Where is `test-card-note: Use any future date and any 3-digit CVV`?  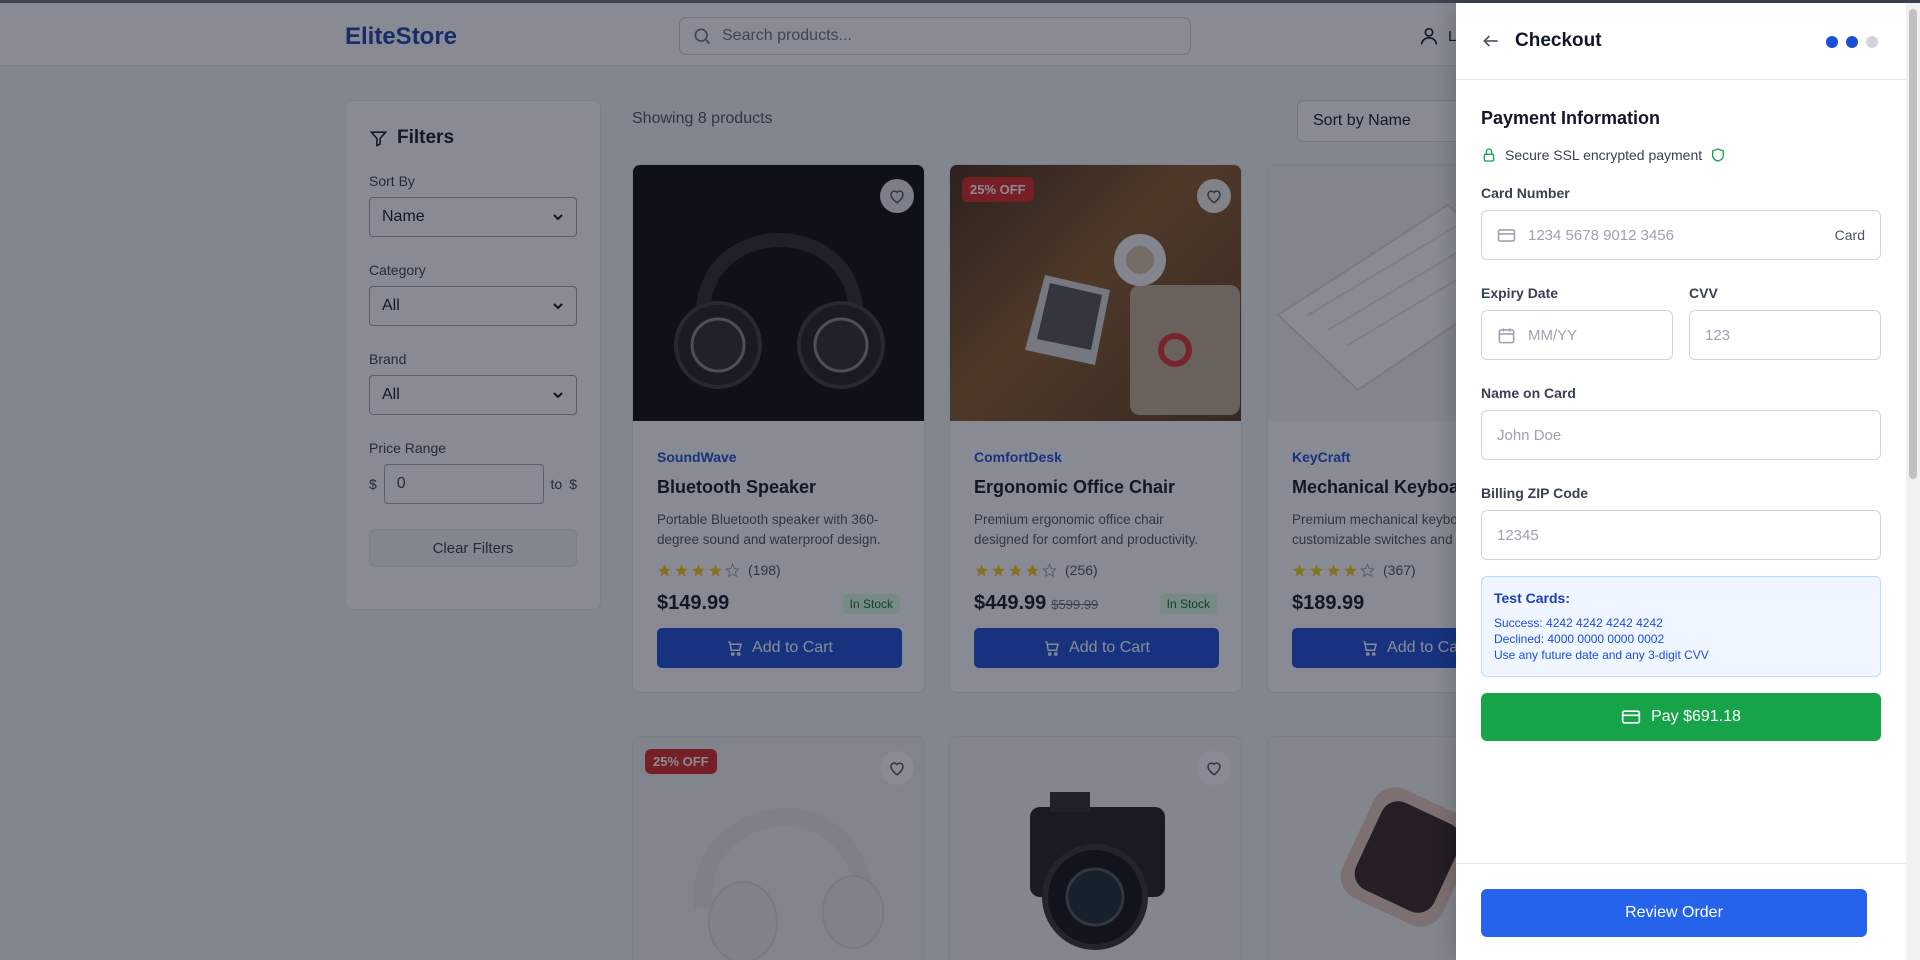
test-card-note: Use any future date and any 3-digit CVV is located at coordinates (1601, 655).